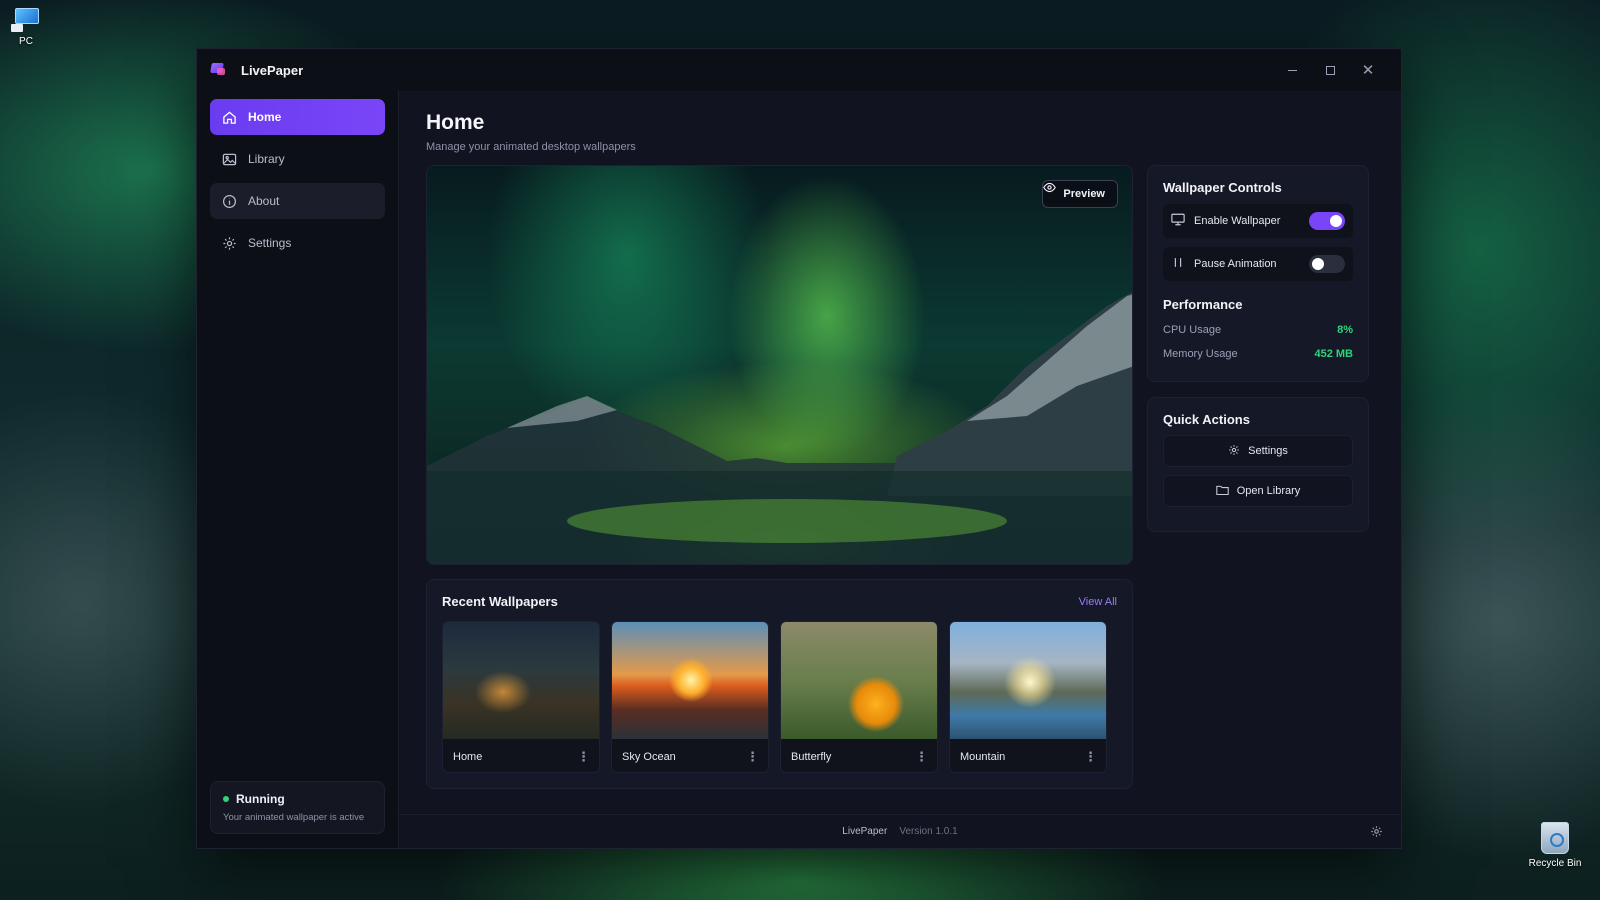  Describe the element at coordinates (1192, 330) in the screenshot. I see `cpu-usage-label: CPU Usage` at that location.